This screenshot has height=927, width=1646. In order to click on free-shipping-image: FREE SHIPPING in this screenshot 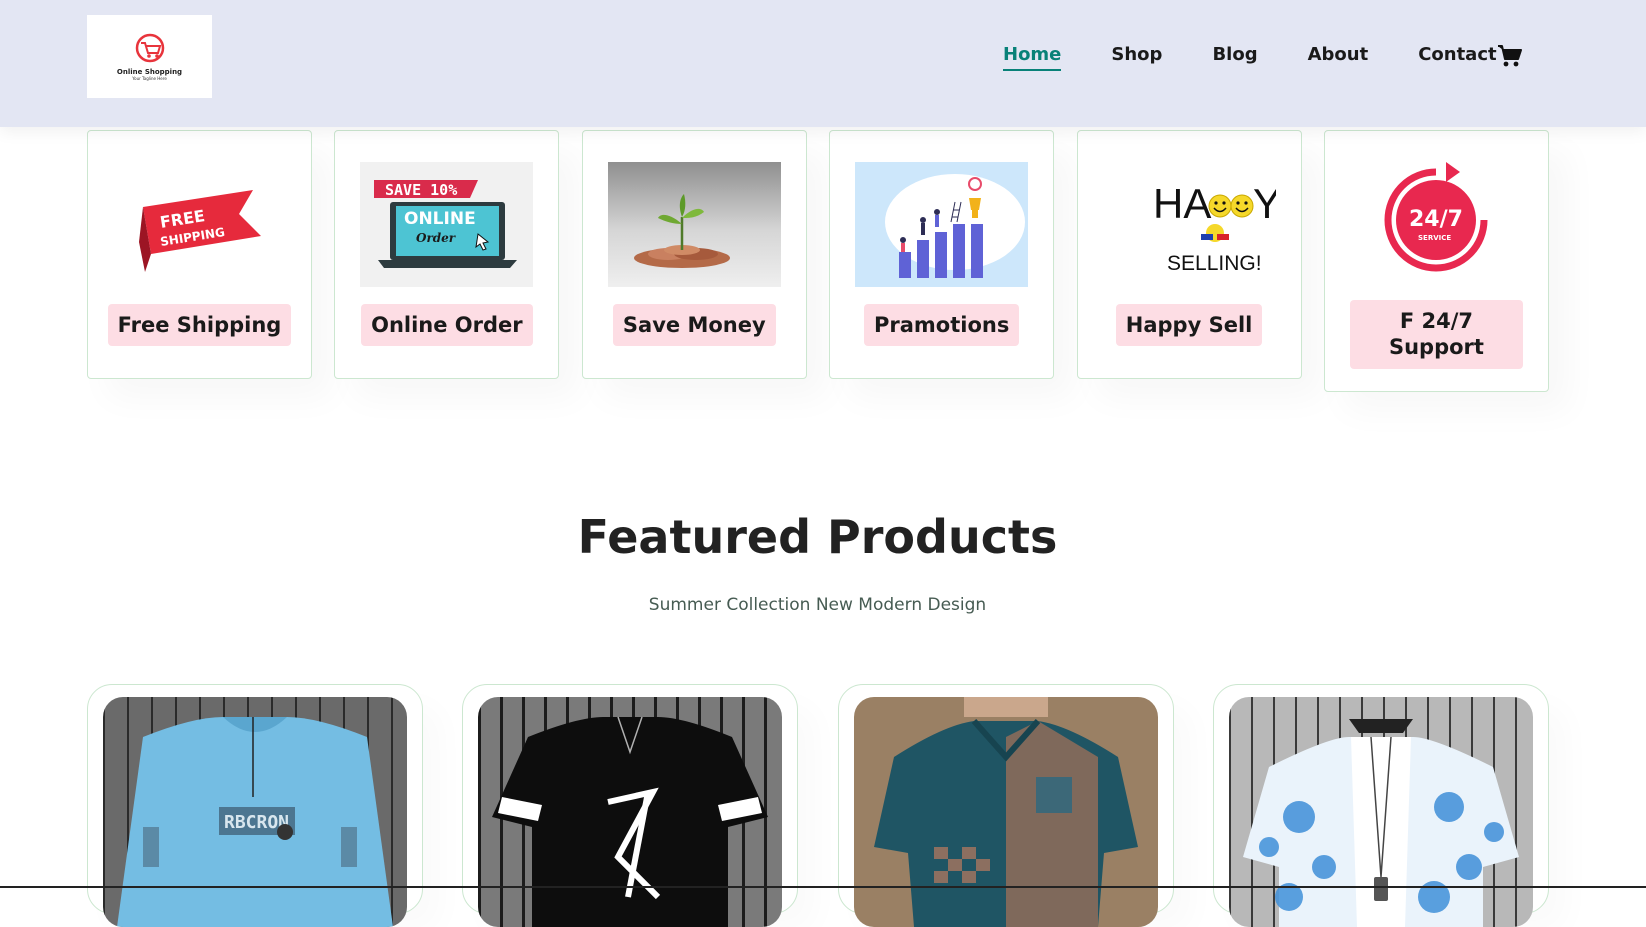, I will do `click(199, 224)`.